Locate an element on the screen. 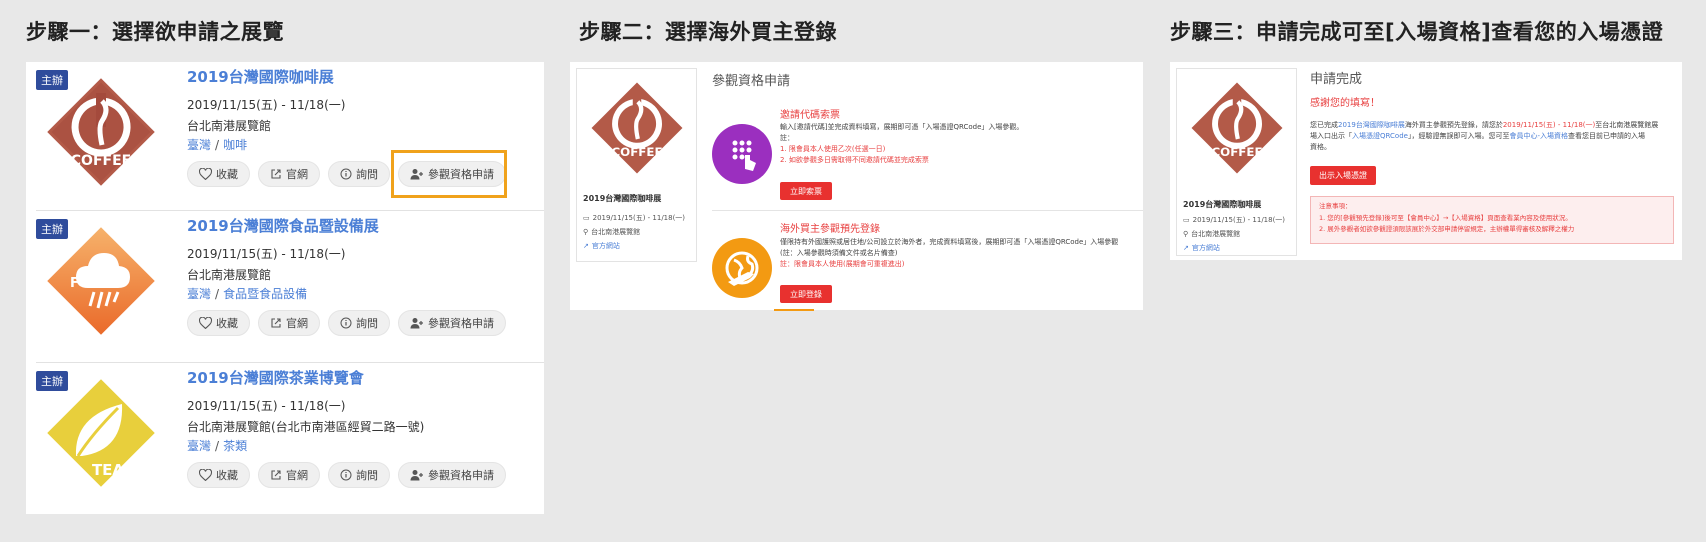 The image size is (1706, 542). expo-title: 2019台灣國際食品暨設備展 is located at coordinates (283, 225).